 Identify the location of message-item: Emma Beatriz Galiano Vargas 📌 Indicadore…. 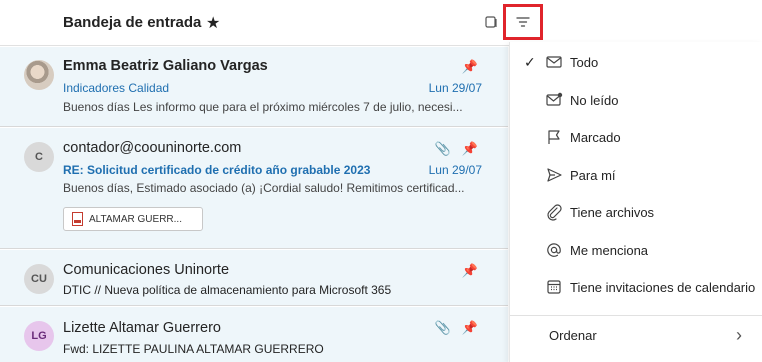
(254, 87).